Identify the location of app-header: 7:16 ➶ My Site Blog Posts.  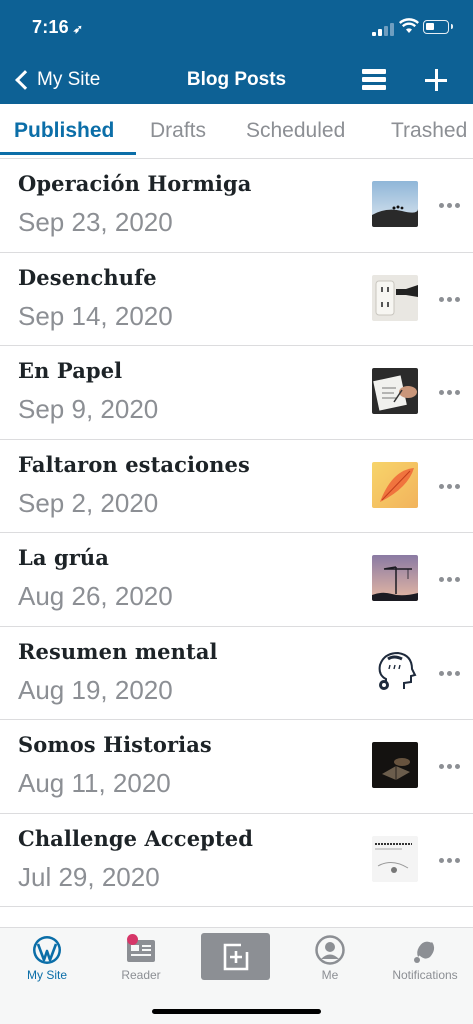
(236, 52).